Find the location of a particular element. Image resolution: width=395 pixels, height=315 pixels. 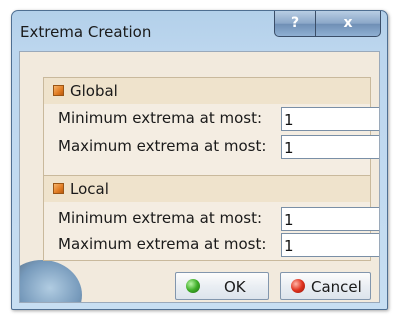

global-min-label: Minimum extrema at most: is located at coordinates (160, 118).